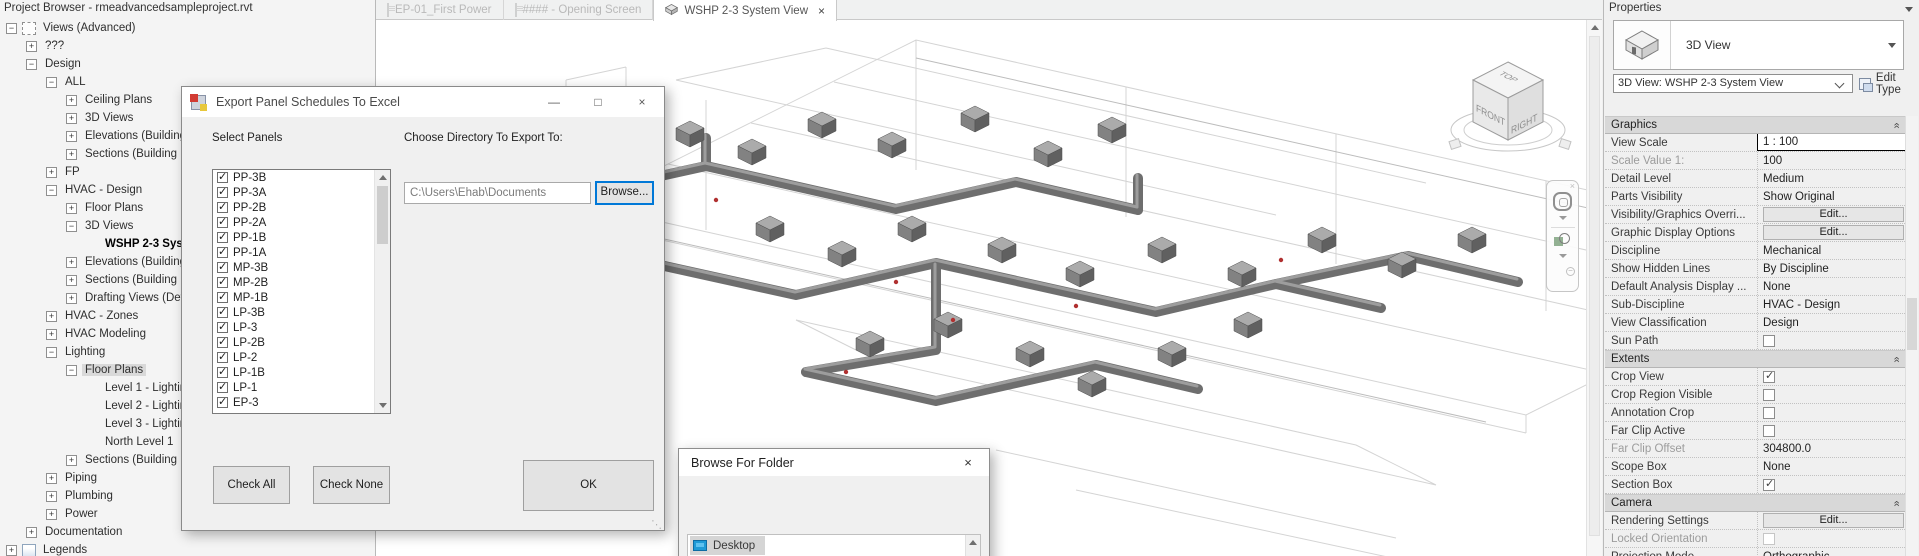  I want to click on tree-item-legends: + Legends, so click(188, 548).